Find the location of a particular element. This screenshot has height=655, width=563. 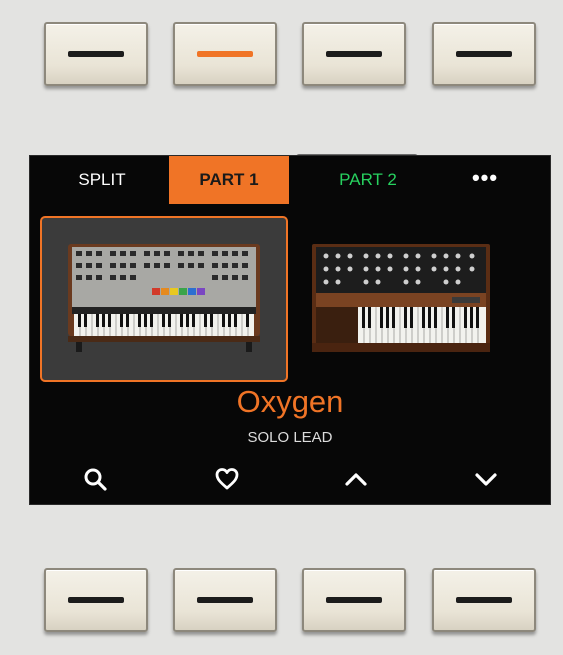

preset-category: SOLO LEAD is located at coordinates (290, 437).